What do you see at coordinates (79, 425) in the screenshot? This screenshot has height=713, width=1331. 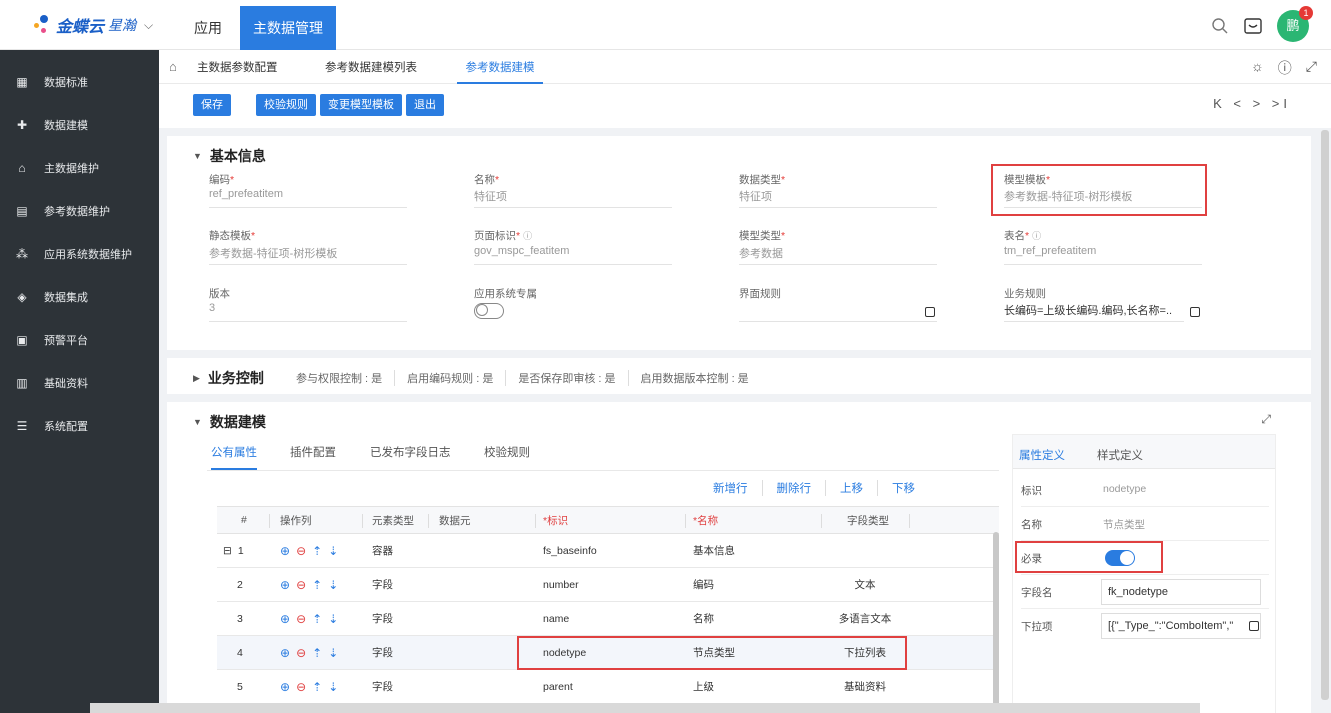 I see `sidebar-item-settings: ☰ 系统配置` at bounding box center [79, 425].